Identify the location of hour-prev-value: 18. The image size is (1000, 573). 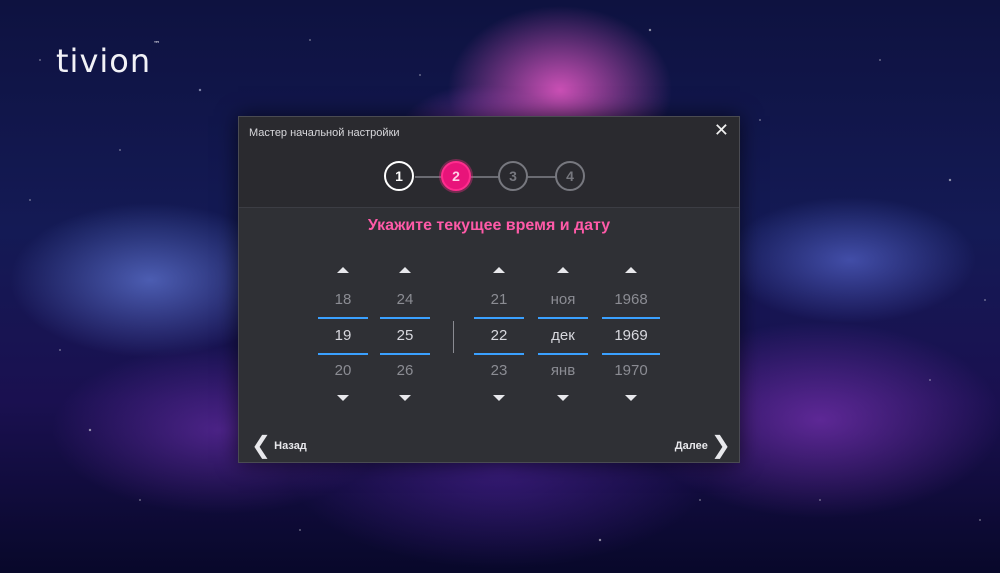
(343, 299).